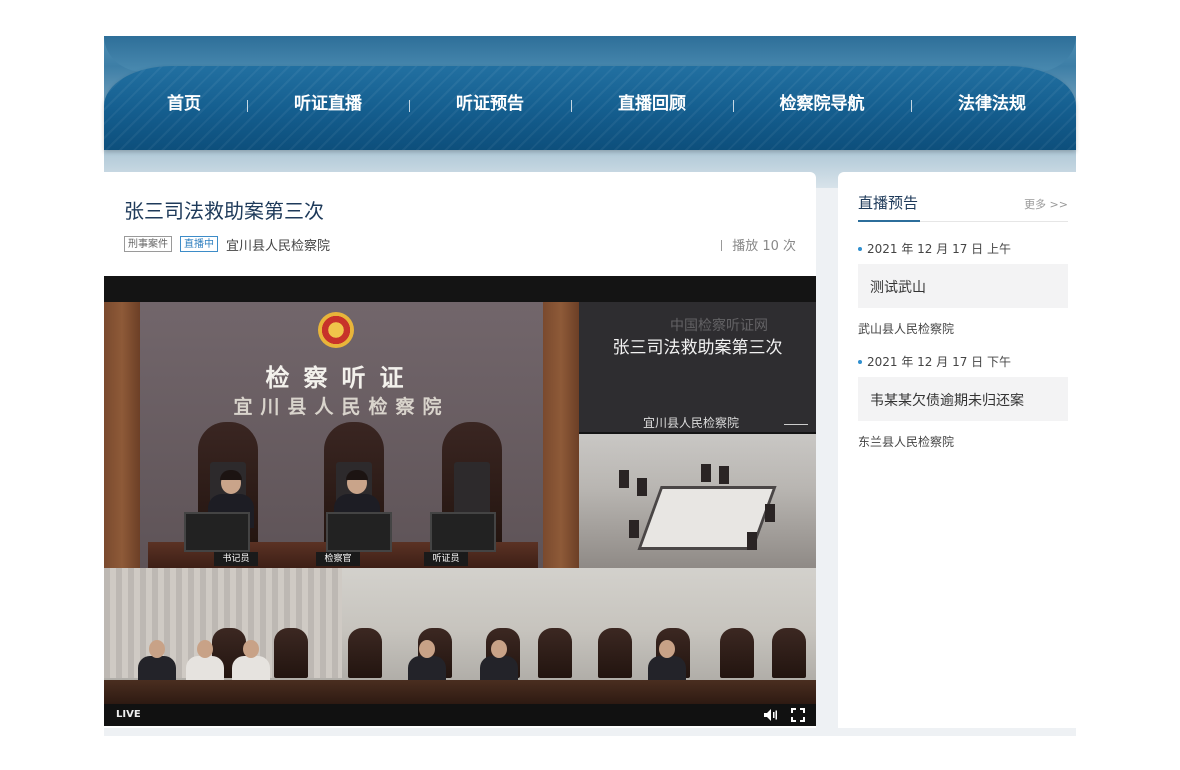 The width and height of the screenshot is (1180, 770). Describe the element at coordinates (963, 286) in the screenshot. I see `event-item: 测试武山` at that location.